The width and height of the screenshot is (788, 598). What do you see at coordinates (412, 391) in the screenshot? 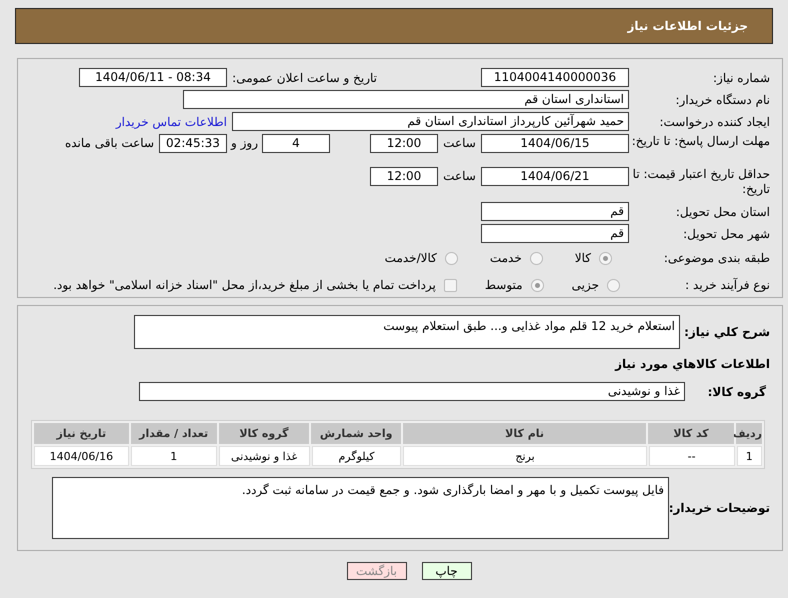
I see `text-field: غذا و نوشیدنی` at bounding box center [412, 391].